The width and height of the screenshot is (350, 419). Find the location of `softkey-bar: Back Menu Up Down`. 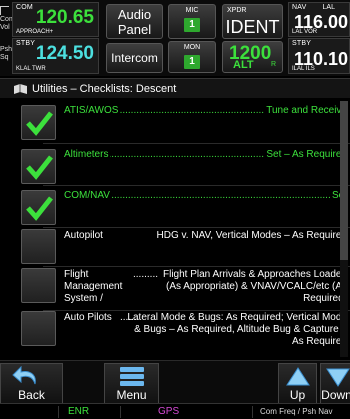

softkey-bar: Back Menu Up Down is located at coordinates (175, 382).